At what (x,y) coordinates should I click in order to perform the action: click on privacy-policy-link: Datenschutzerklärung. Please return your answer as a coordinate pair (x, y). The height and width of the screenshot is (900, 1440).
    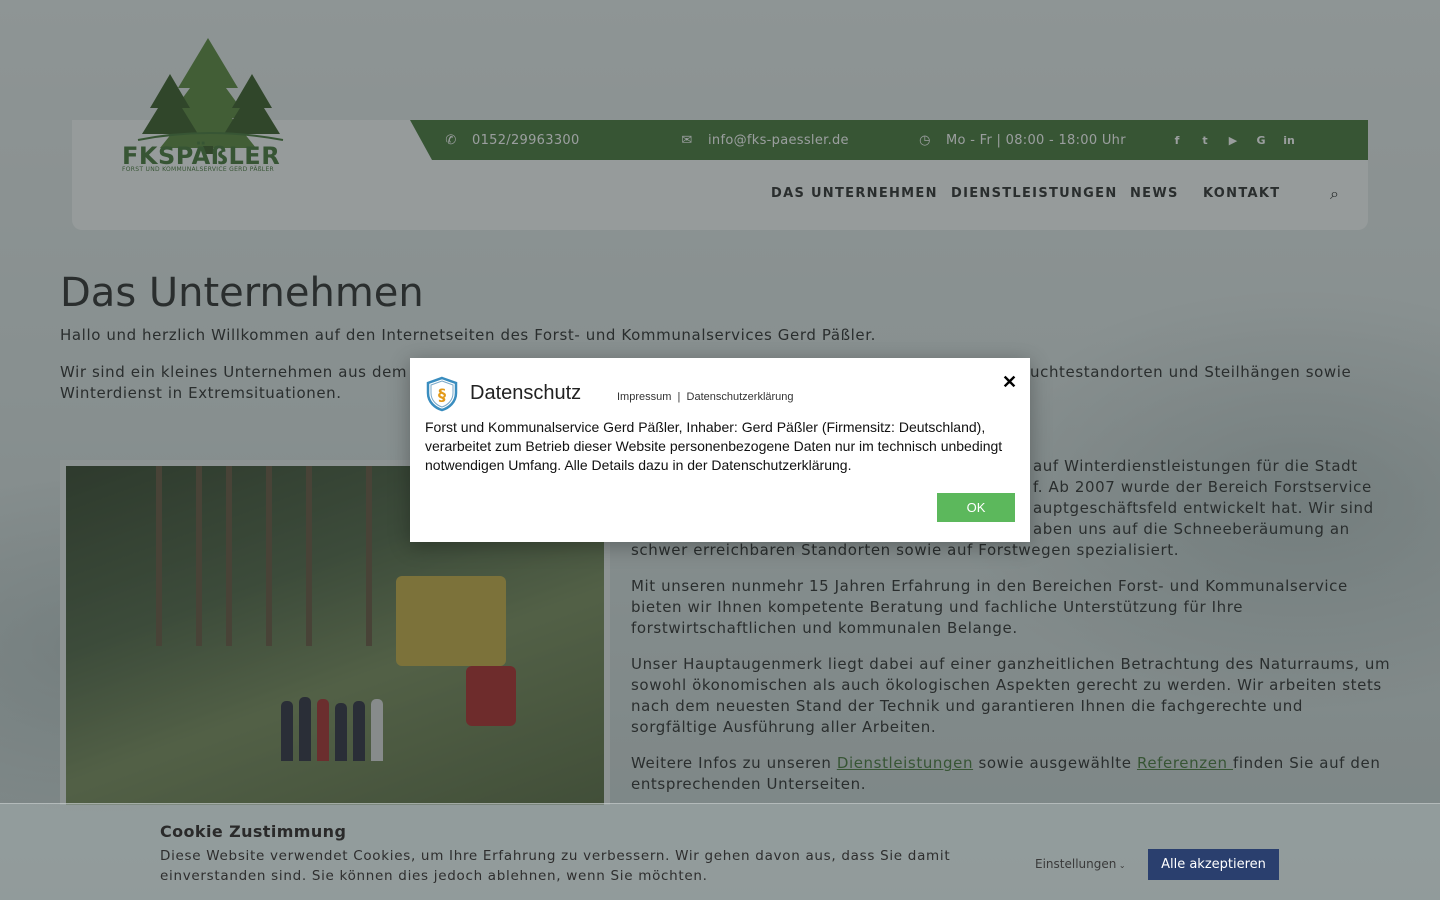
    Looking at the image, I should click on (740, 397).